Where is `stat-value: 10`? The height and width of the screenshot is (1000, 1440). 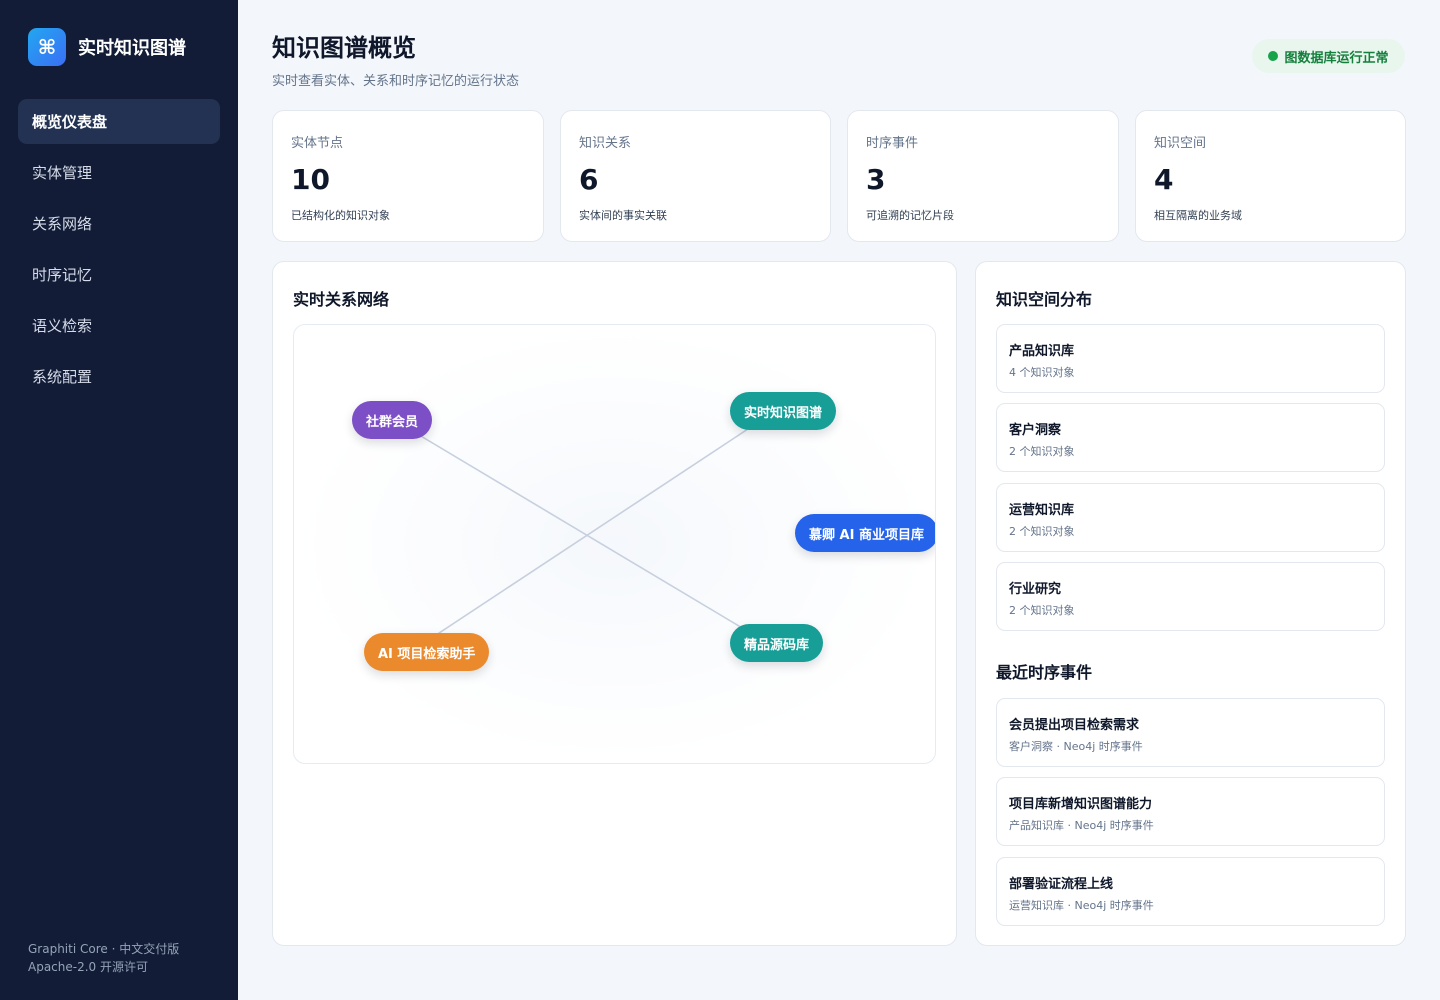 stat-value: 10 is located at coordinates (310, 179).